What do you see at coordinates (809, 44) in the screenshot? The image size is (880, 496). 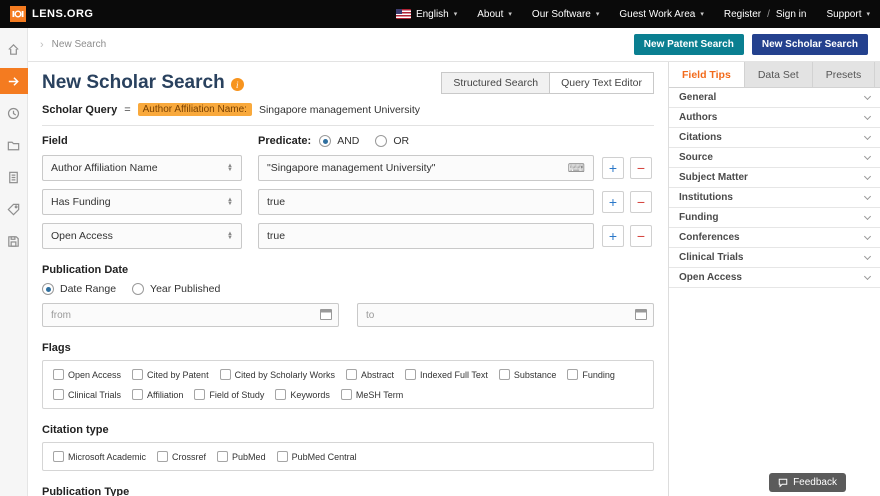 I see `new-scholar-search-button: New Scholar Search` at bounding box center [809, 44].